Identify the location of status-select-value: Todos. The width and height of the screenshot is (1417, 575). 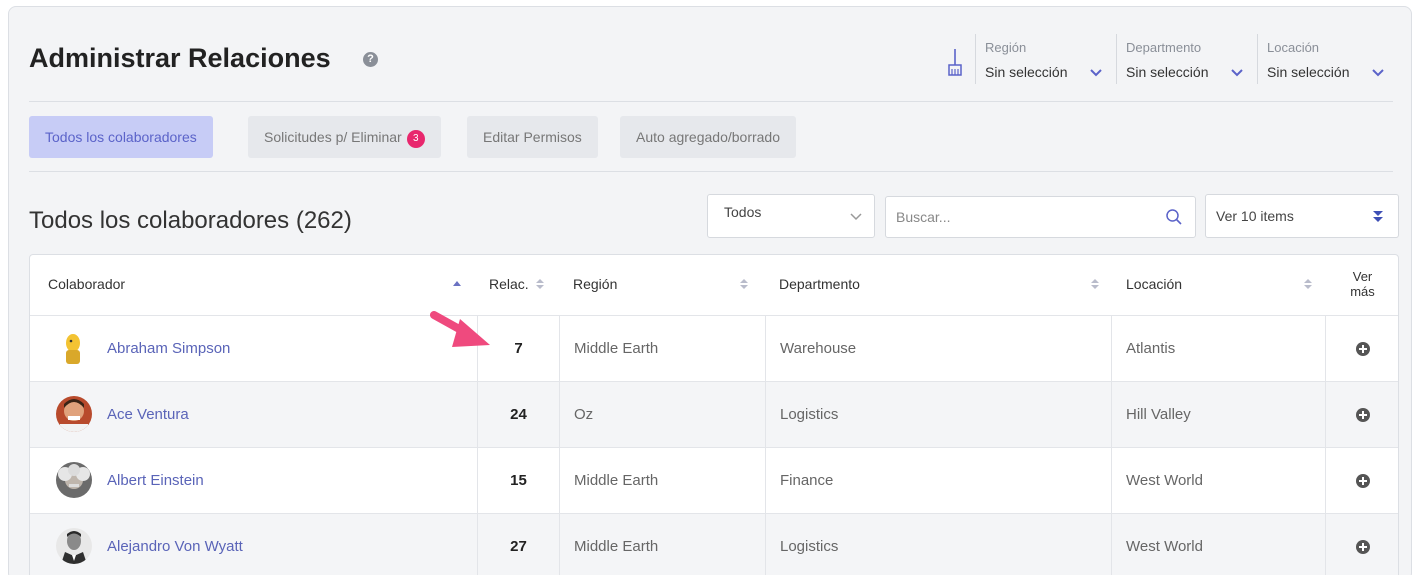
(743, 212).